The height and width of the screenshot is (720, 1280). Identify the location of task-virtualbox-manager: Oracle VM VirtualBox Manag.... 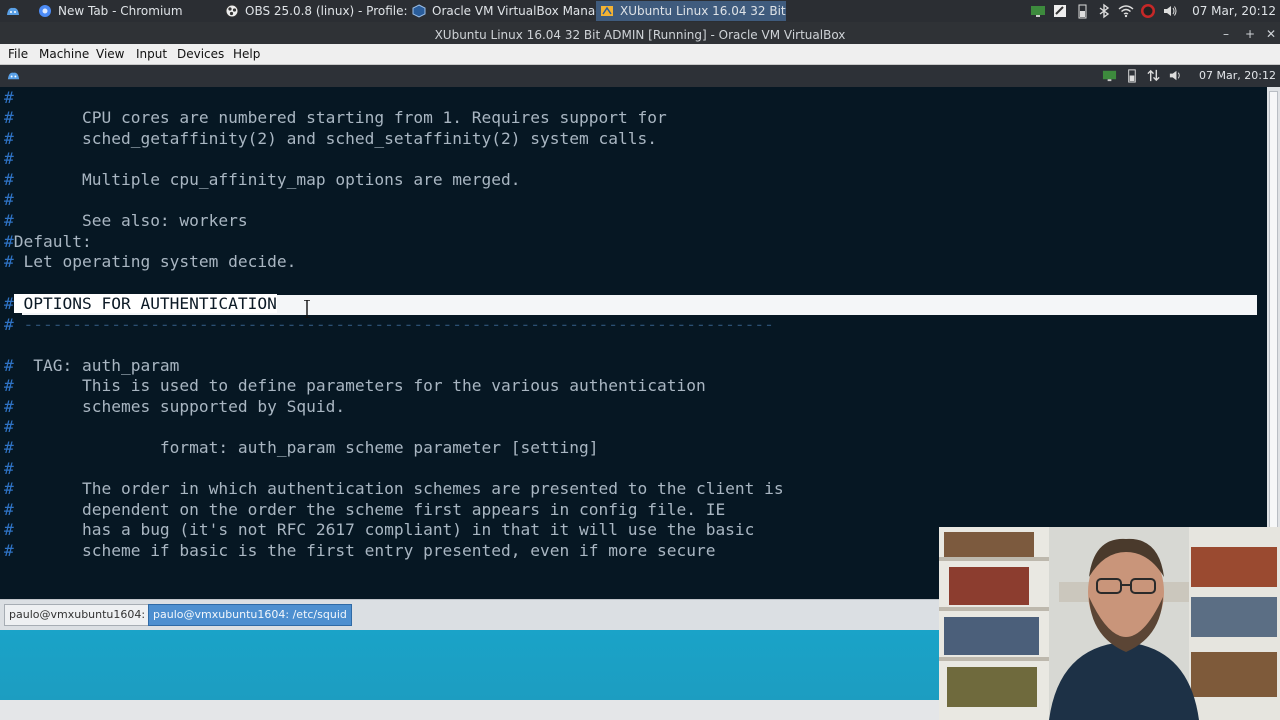
(503, 11).